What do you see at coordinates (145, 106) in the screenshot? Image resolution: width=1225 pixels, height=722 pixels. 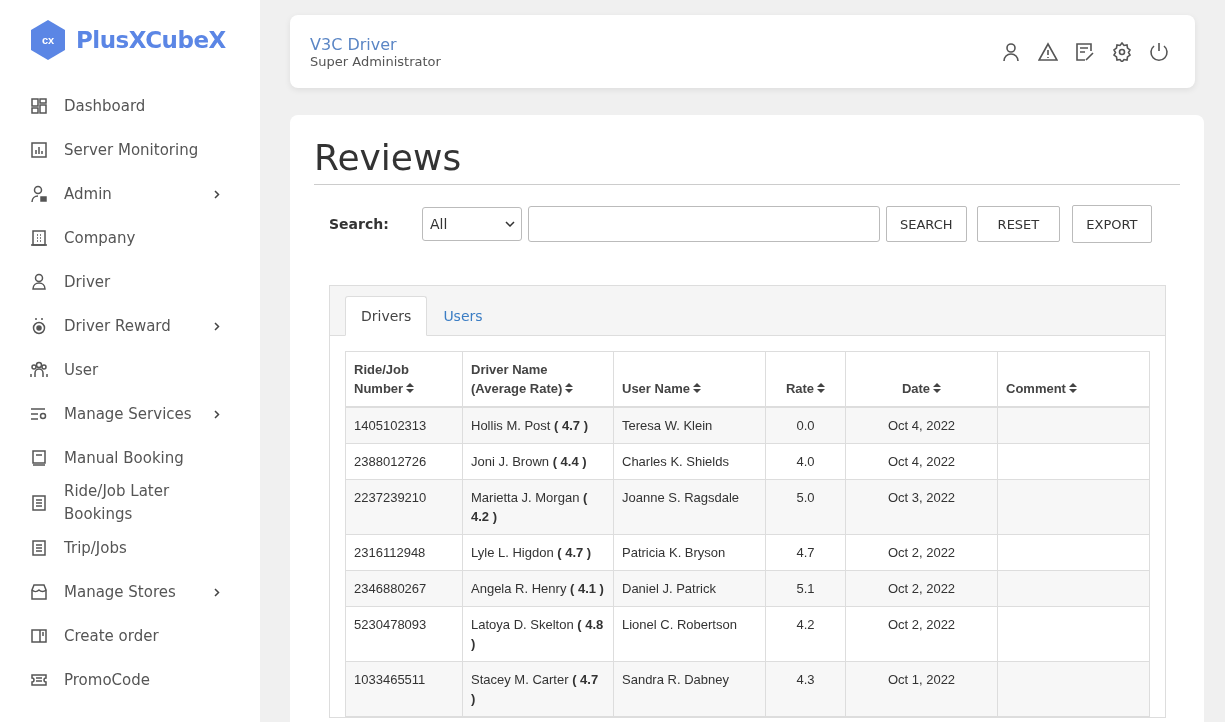 I see `sidebar-item: Dashboard` at bounding box center [145, 106].